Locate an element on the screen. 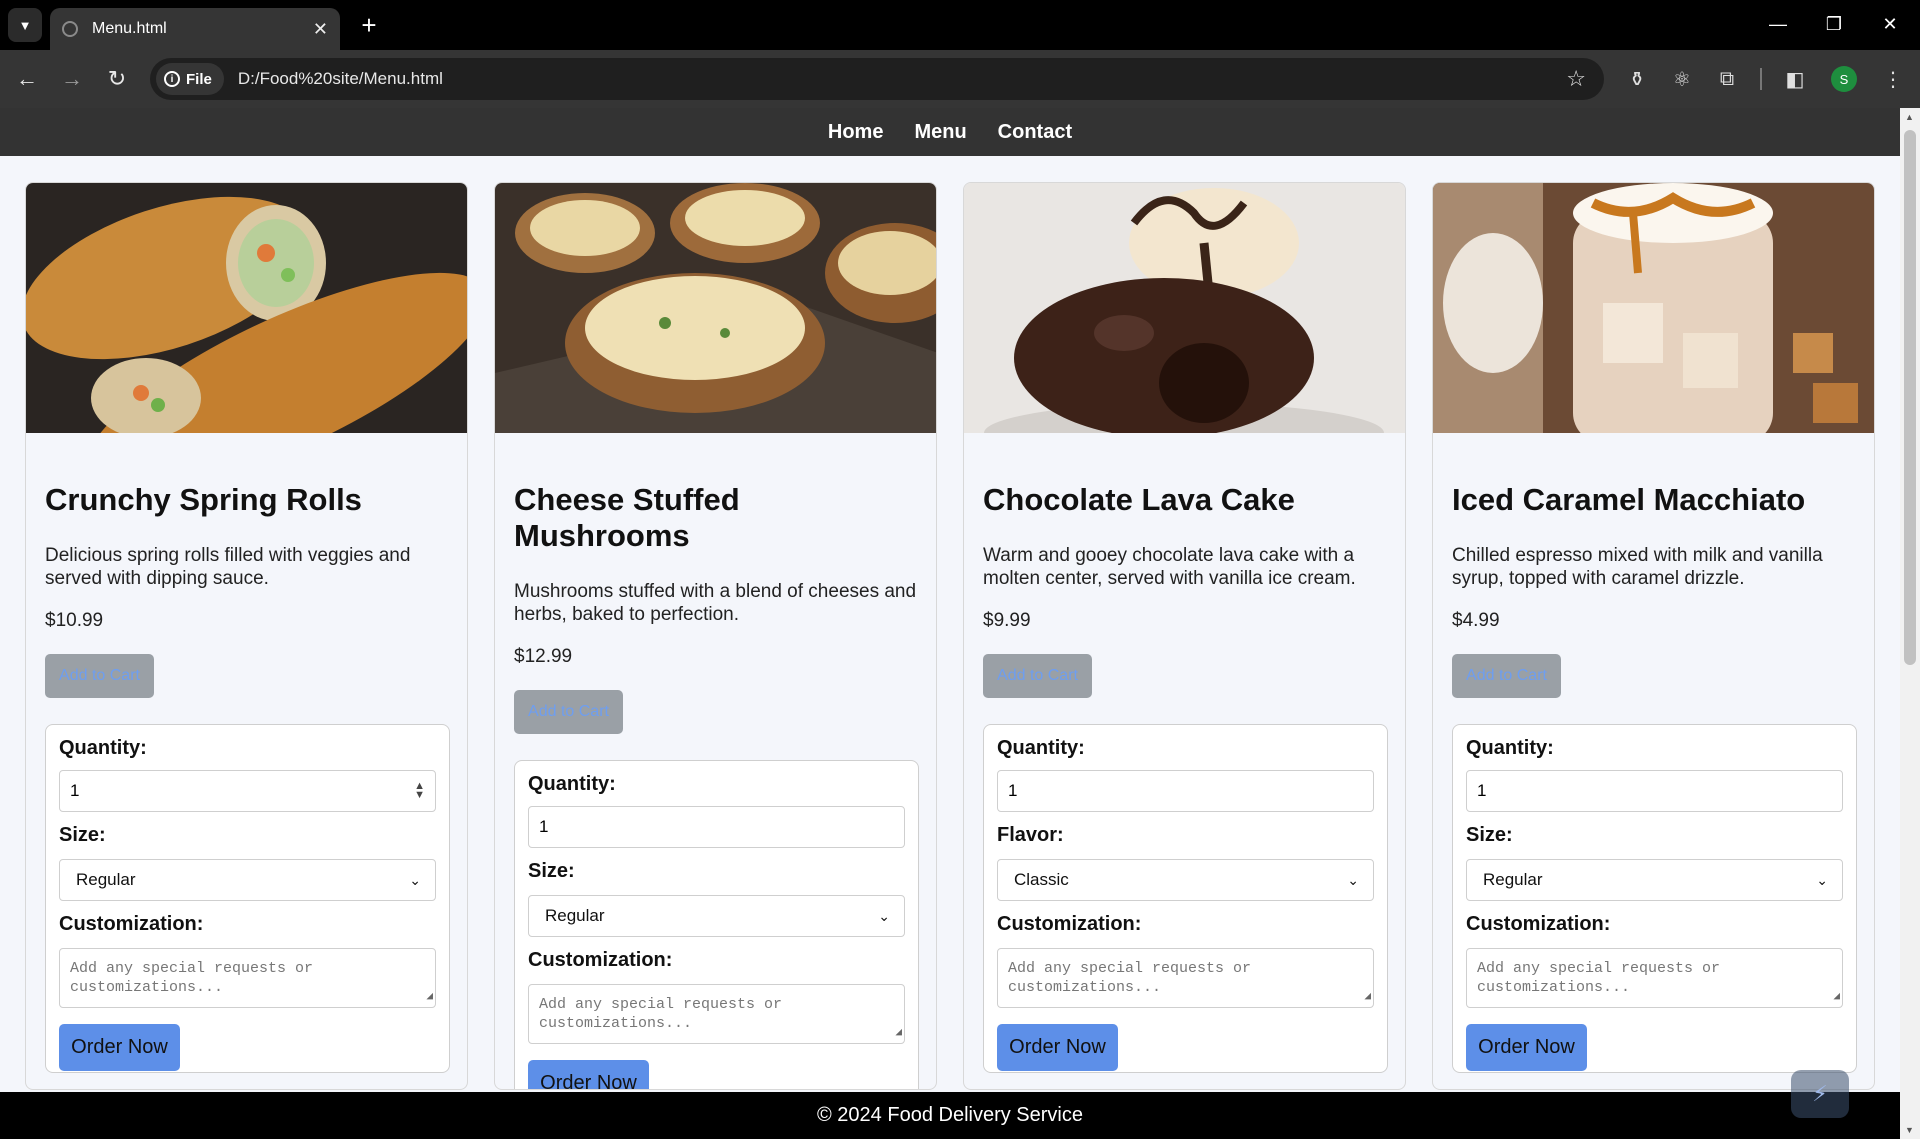  caramel-macchiato-image is located at coordinates (1653, 308).